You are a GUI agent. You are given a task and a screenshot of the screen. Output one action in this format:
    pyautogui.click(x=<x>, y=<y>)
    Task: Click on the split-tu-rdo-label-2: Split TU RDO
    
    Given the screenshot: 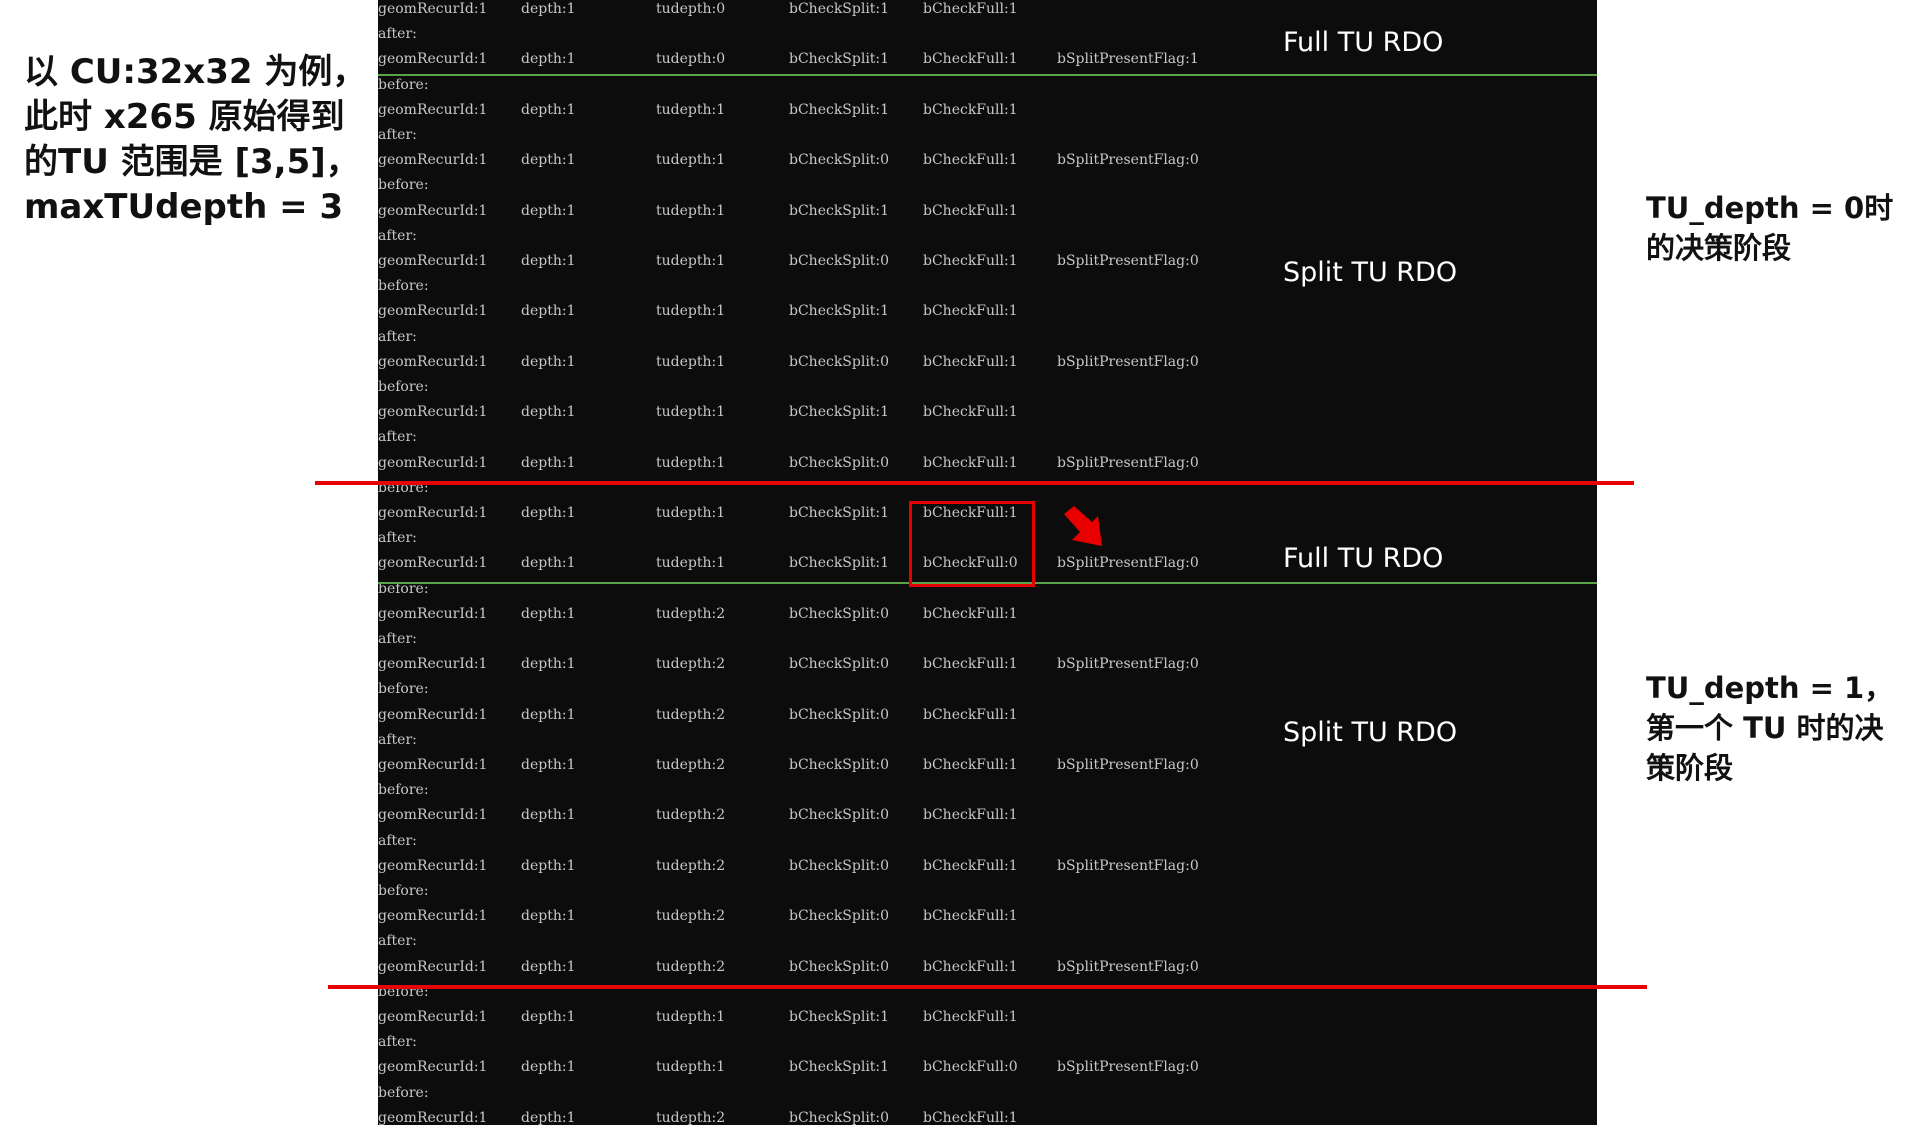 What is the action you would take?
    pyautogui.click(x=1370, y=732)
    